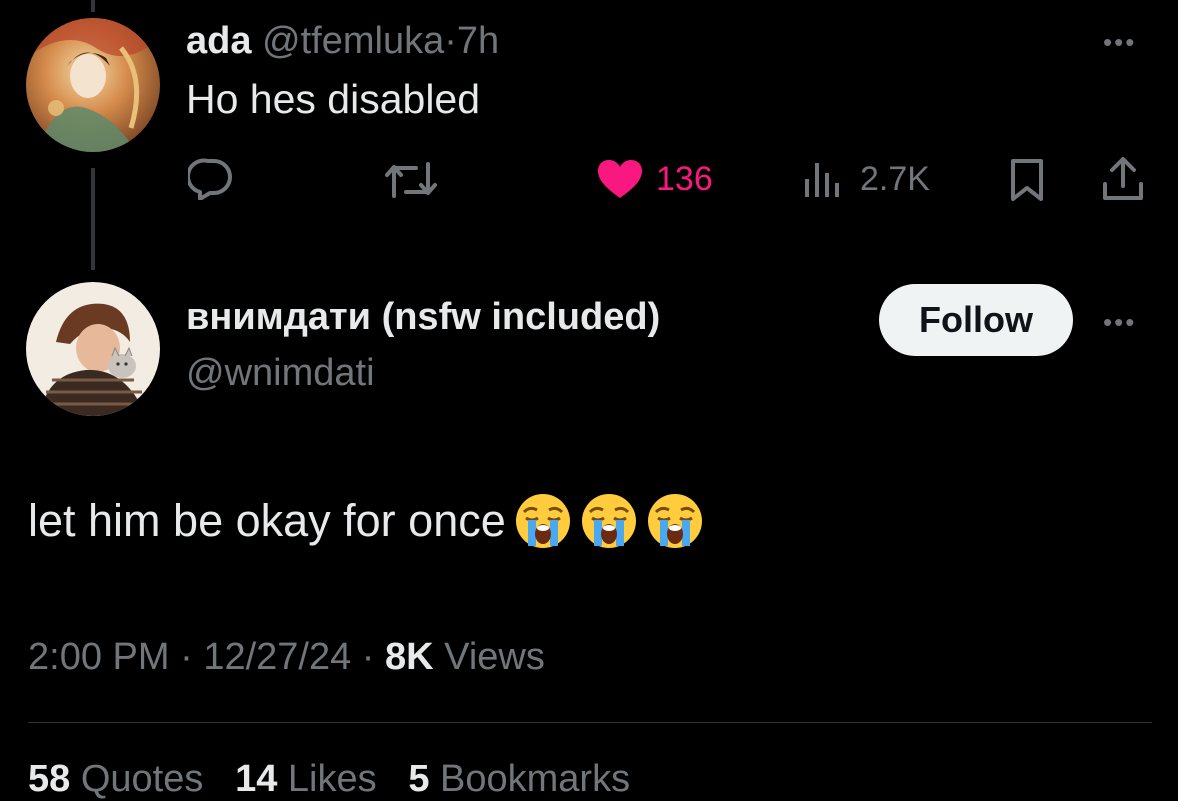 The height and width of the screenshot is (801, 1178). I want to click on divider, so click(590, 722).